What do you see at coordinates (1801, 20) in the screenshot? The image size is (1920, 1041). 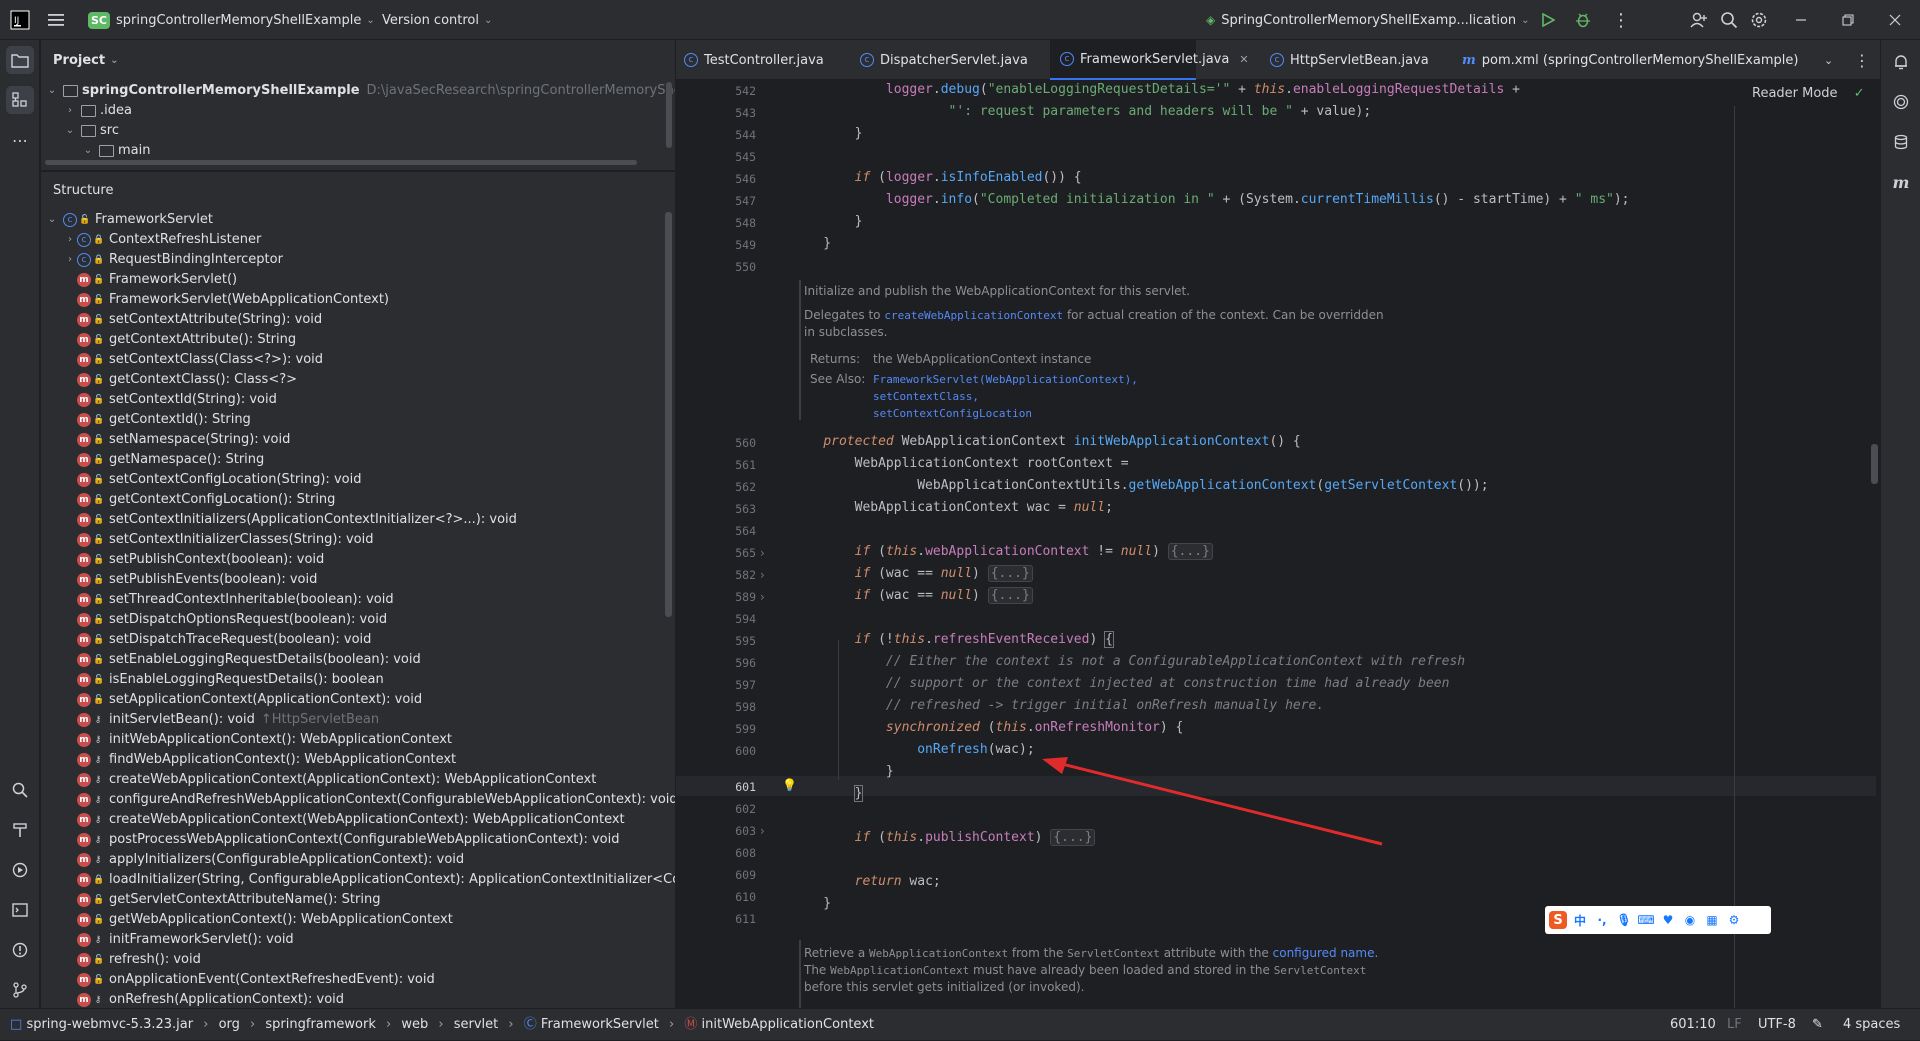 I see `minimize-icon` at bounding box center [1801, 20].